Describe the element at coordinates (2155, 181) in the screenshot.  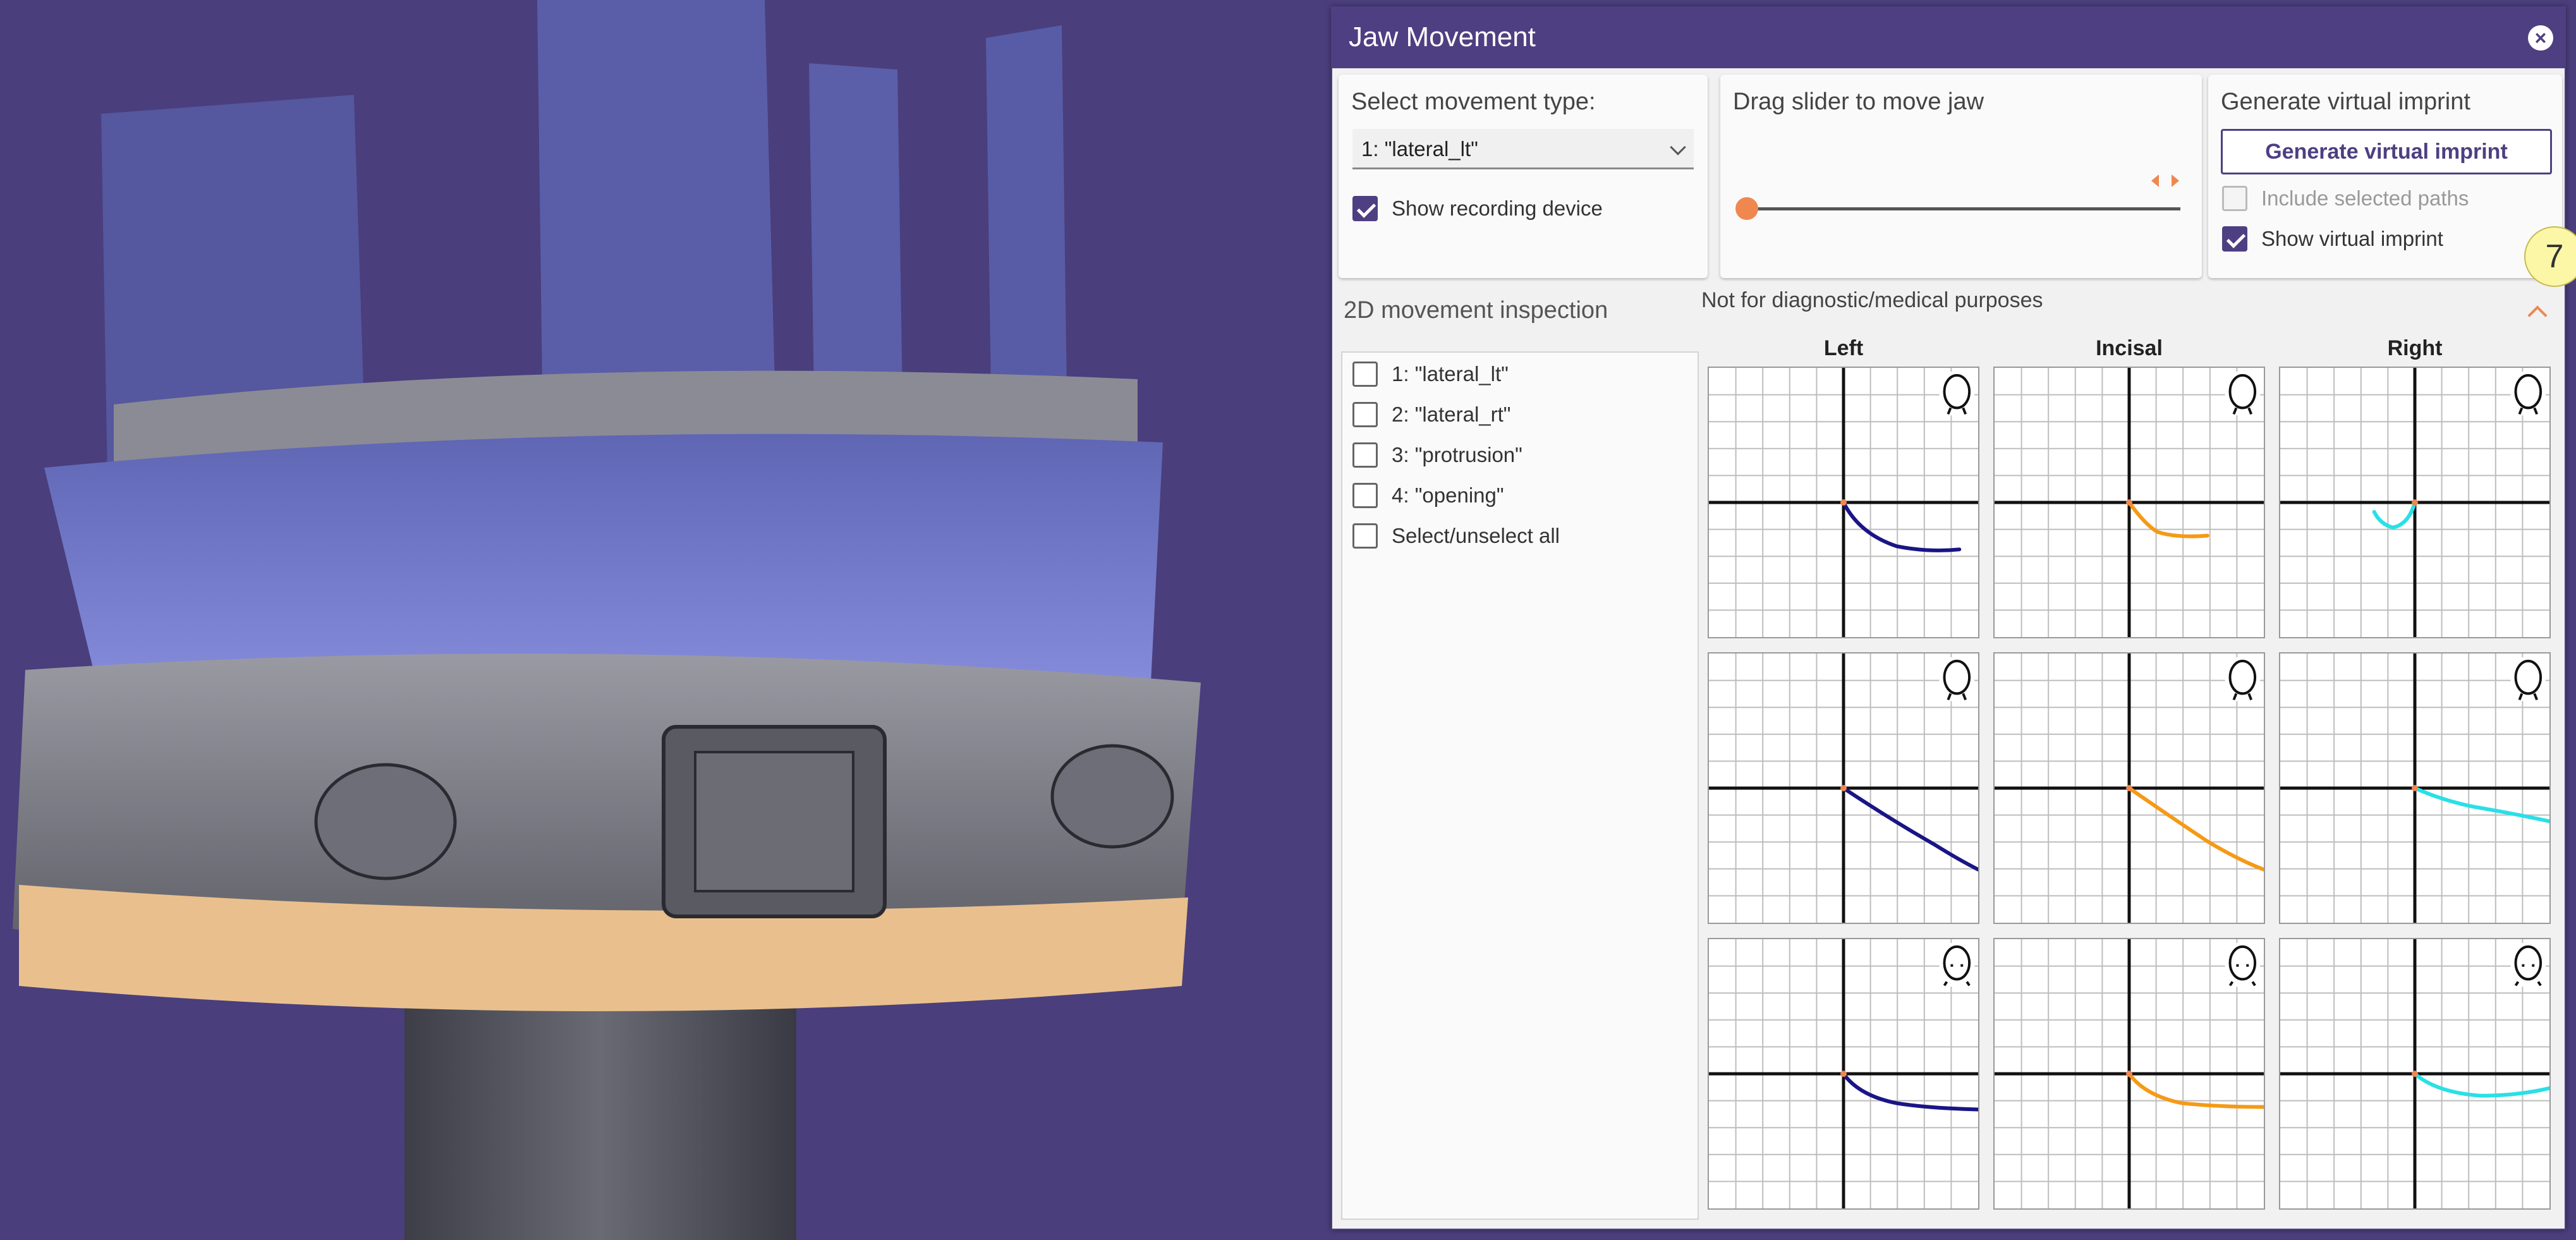
I see `step-back-arrow-icon` at that location.